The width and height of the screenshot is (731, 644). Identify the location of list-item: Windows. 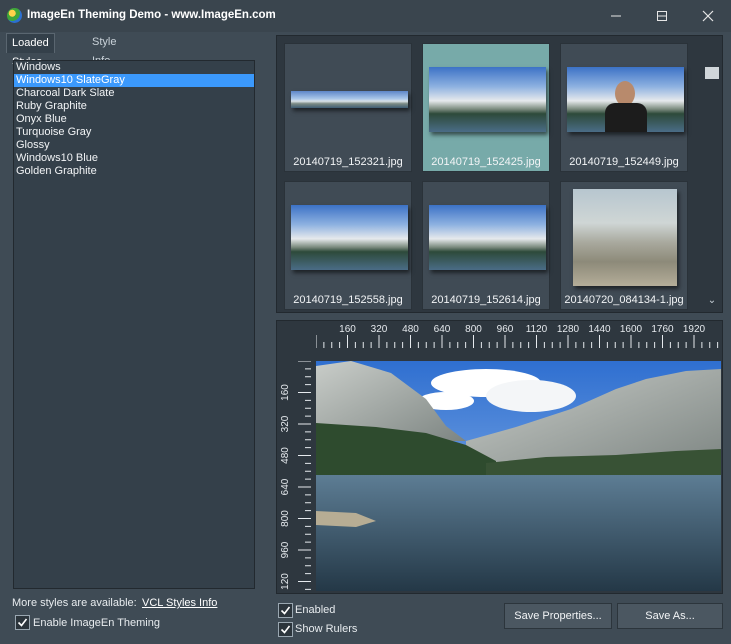
(134, 67).